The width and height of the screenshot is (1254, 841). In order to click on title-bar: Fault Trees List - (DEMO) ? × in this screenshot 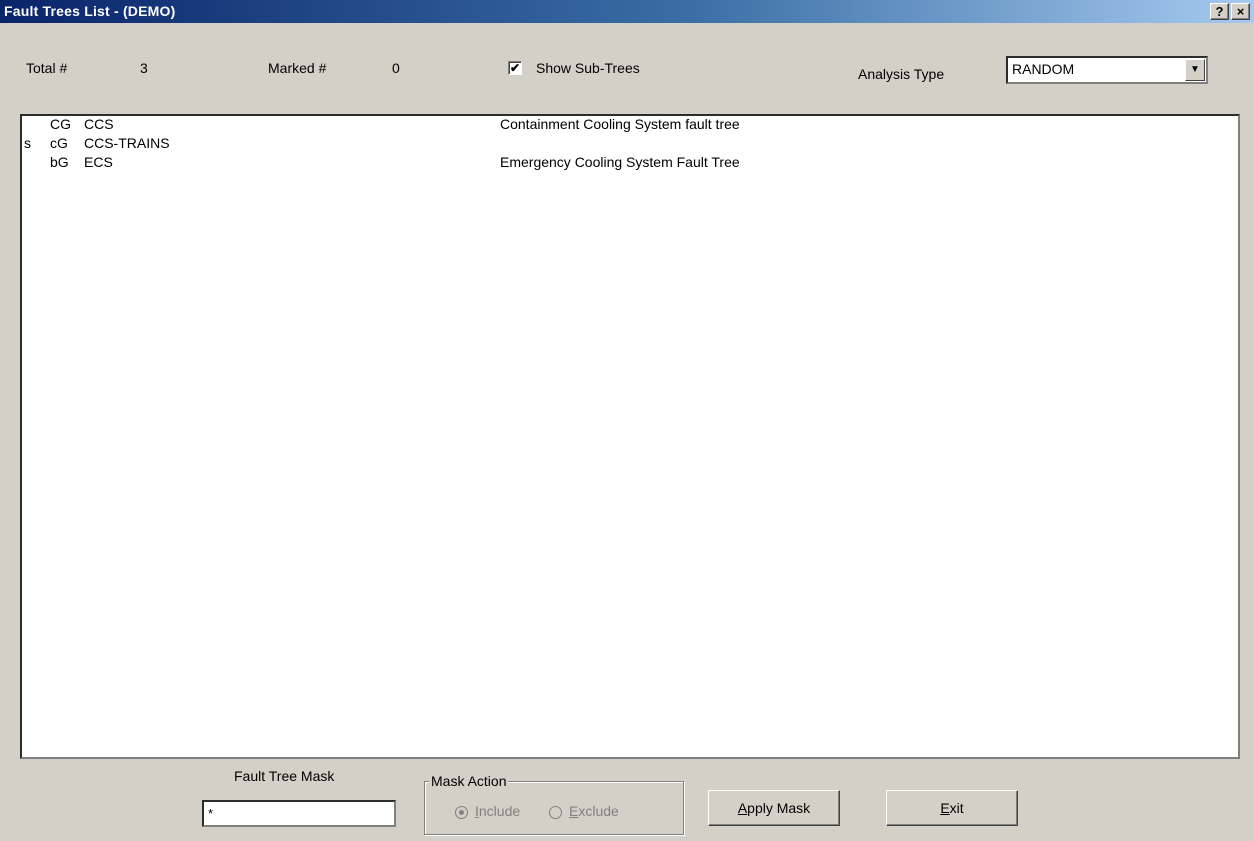, I will do `click(627, 11)`.